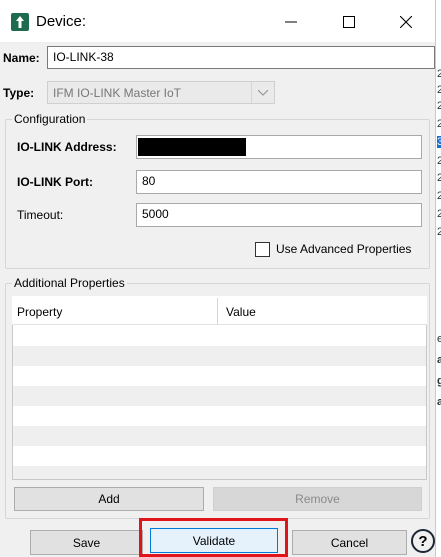  I want to click on io-link-port-input: 80, so click(279, 182).